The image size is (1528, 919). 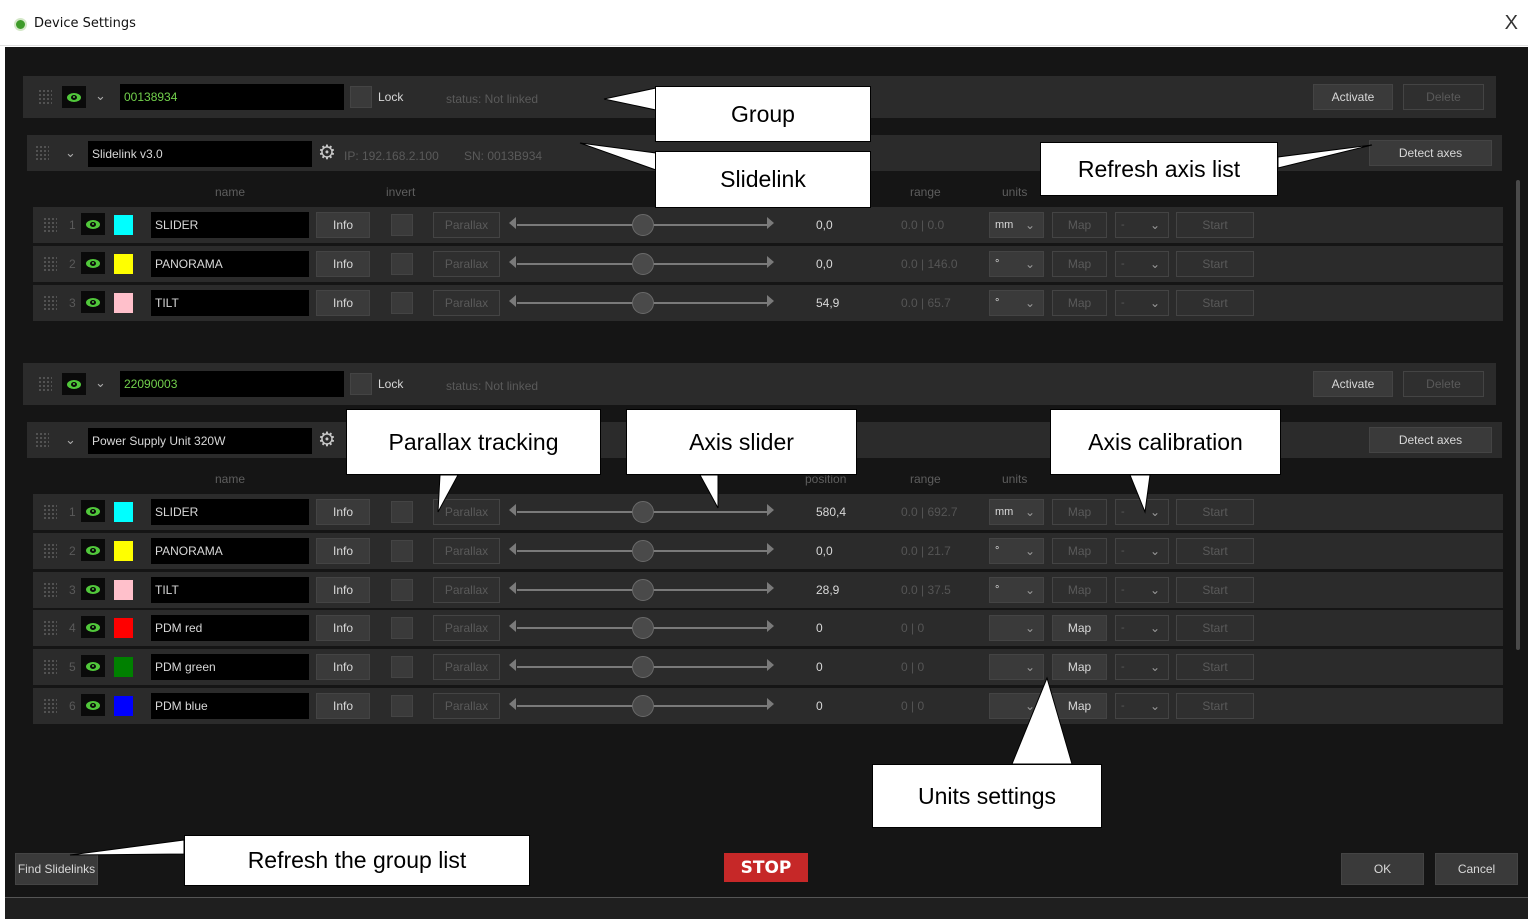 What do you see at coordinates (1518, 415) in the screenshot?
I see `scrollbar` at bounding box center [1518, 415].